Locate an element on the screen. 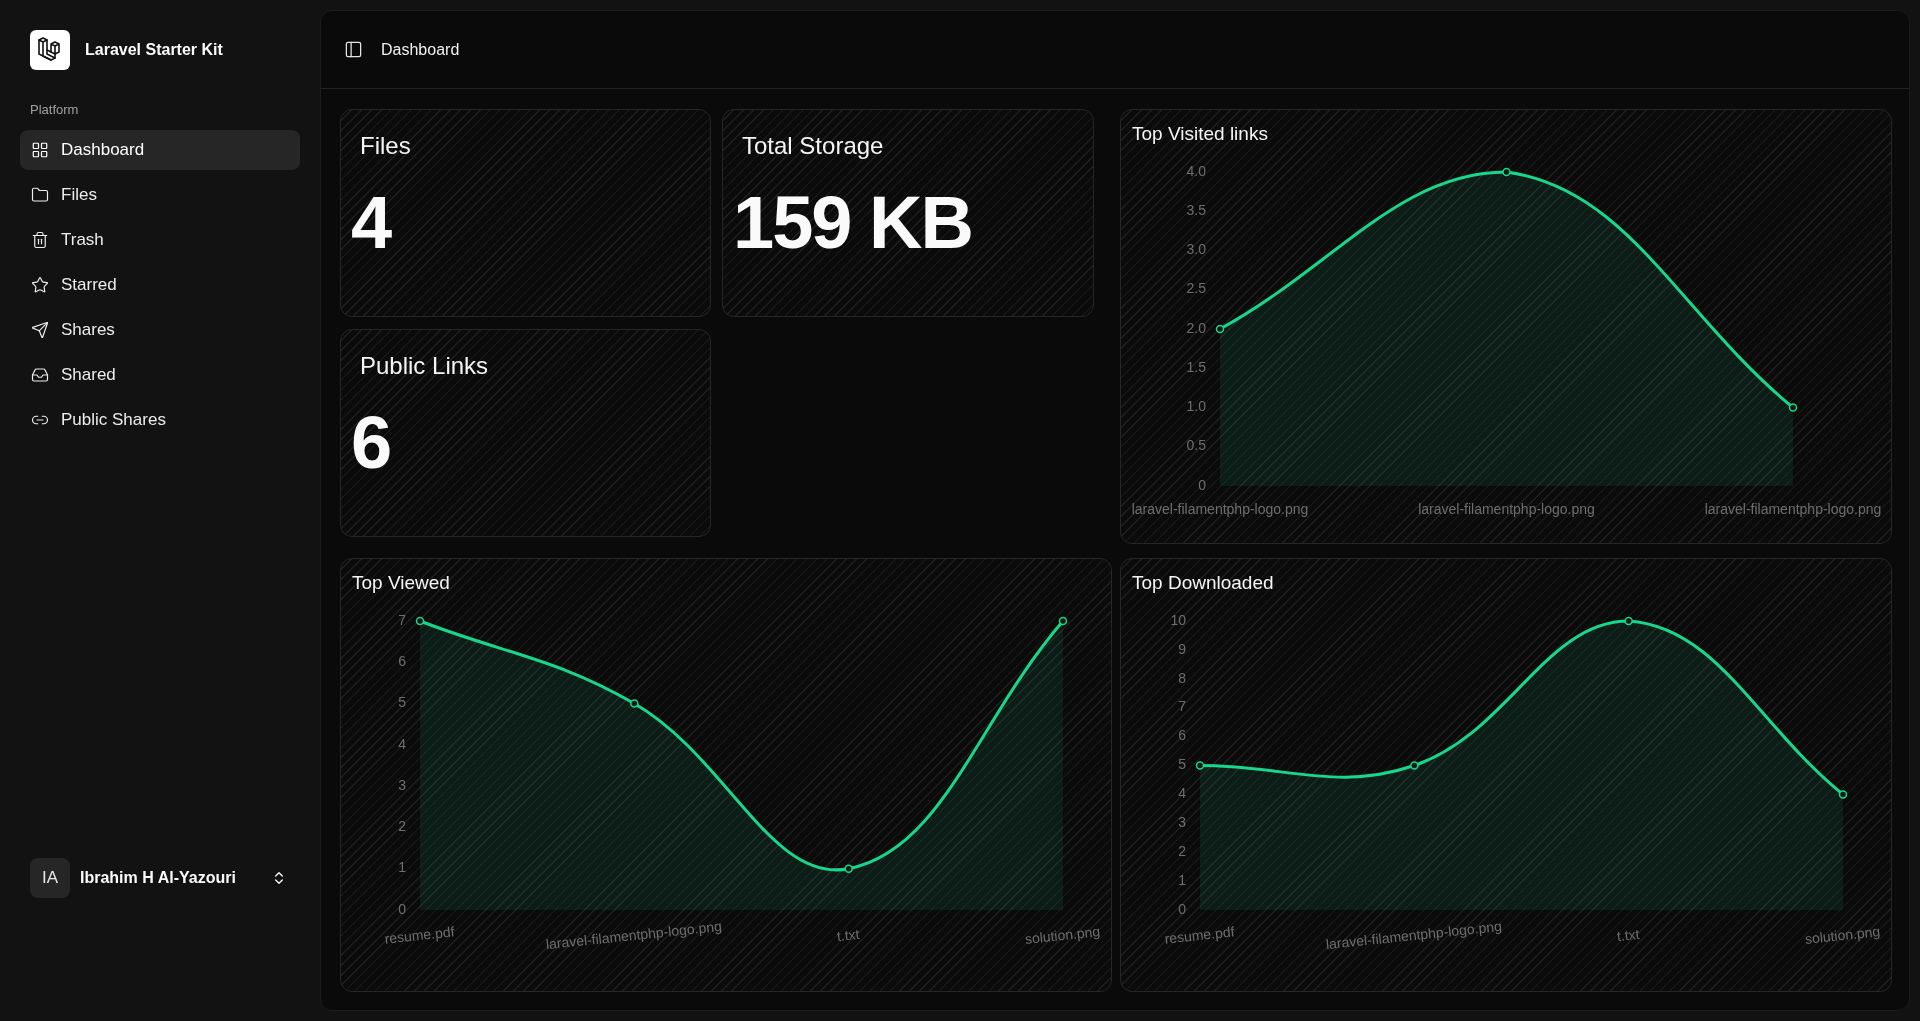  stat-value: 4 is located at coordinates (371, 223).